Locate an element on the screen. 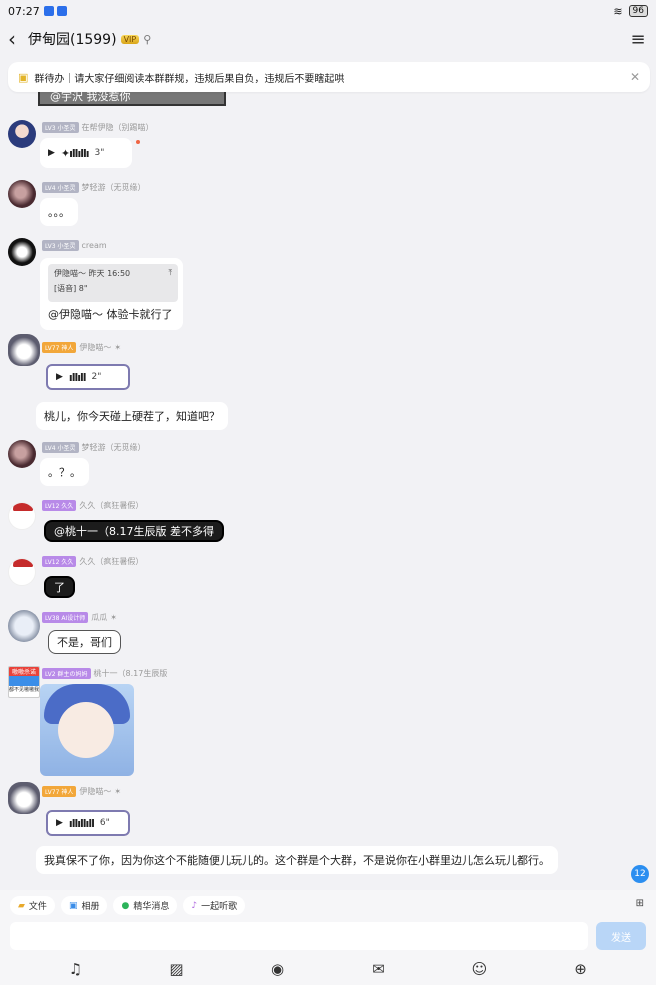 The height and width of the screenshot is (985, 656). unread-count-badge: 12 is located at coordinates (640, 874).